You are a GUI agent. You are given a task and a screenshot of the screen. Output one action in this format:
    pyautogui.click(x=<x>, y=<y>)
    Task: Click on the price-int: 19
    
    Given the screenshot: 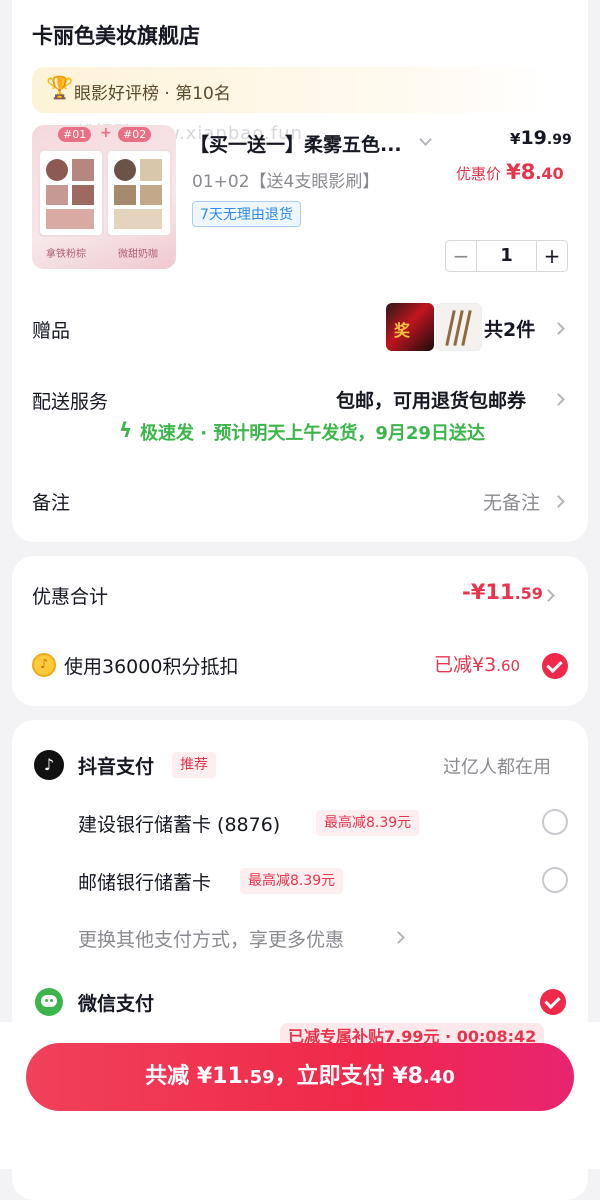 What is the action you would take?
    pyautogui.click(x=533, y=138)
    